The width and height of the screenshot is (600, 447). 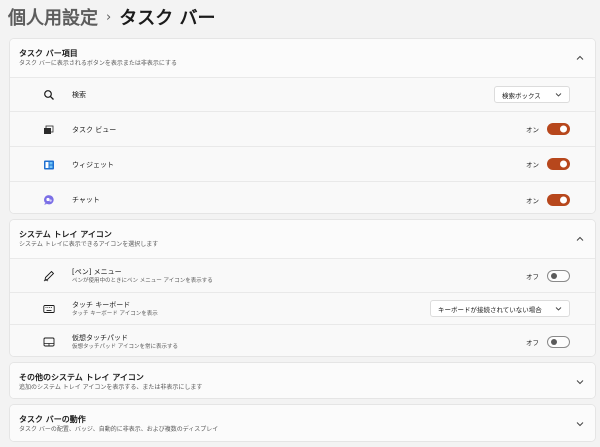 I want to click on row-label-widgets: ウィジェット, so click(x=93, y=165).